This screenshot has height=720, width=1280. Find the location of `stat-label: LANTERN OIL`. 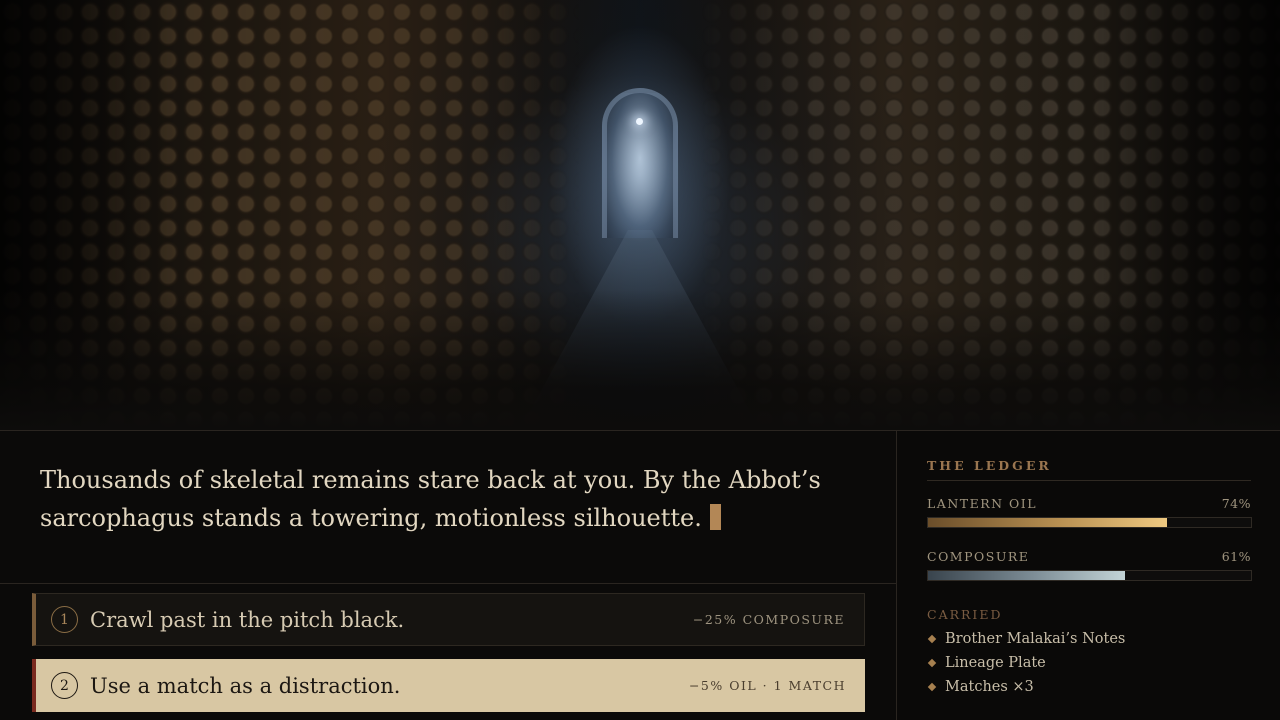

stat-label: LANTERN OIL is located at coordinates (982, 503).